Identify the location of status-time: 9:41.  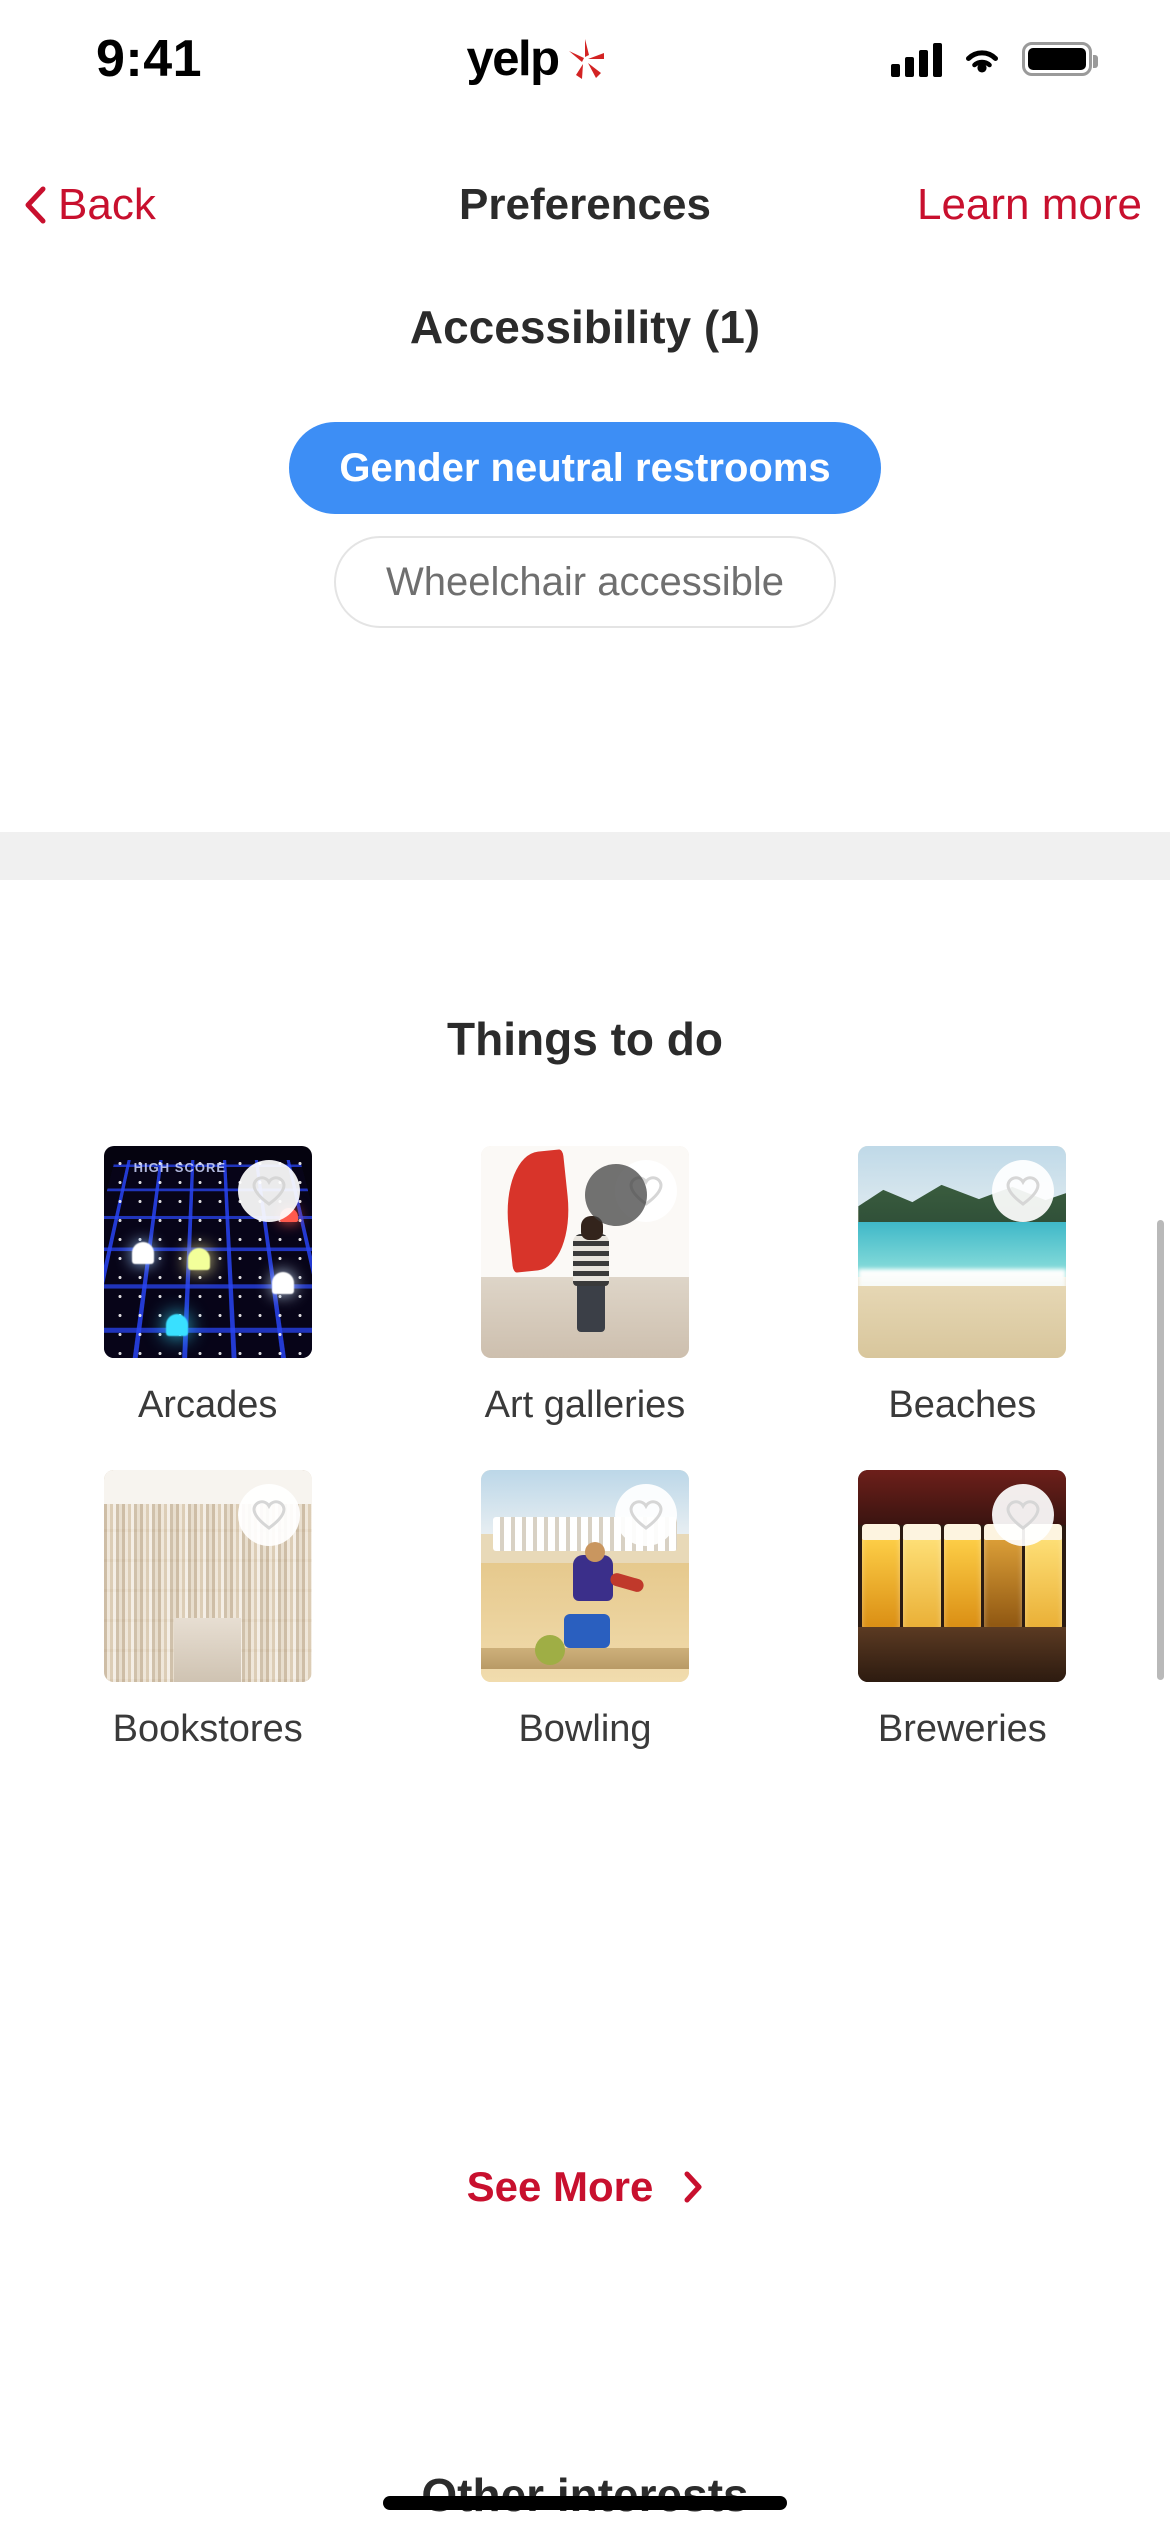
(149, 59).